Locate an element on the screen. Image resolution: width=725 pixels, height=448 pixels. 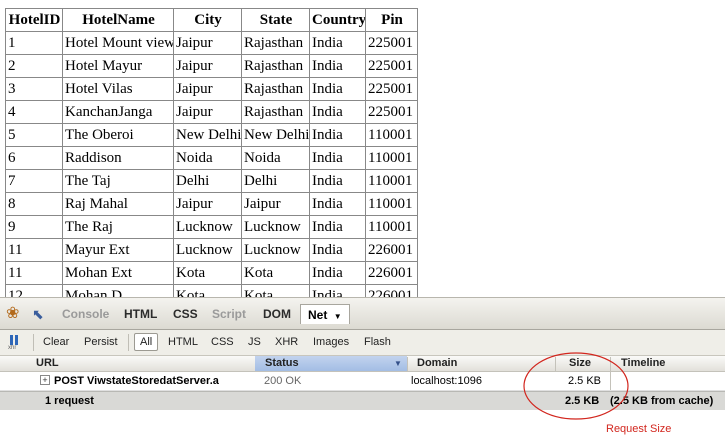
cell-hotelid: 7 is located at coordinates (34, 181).